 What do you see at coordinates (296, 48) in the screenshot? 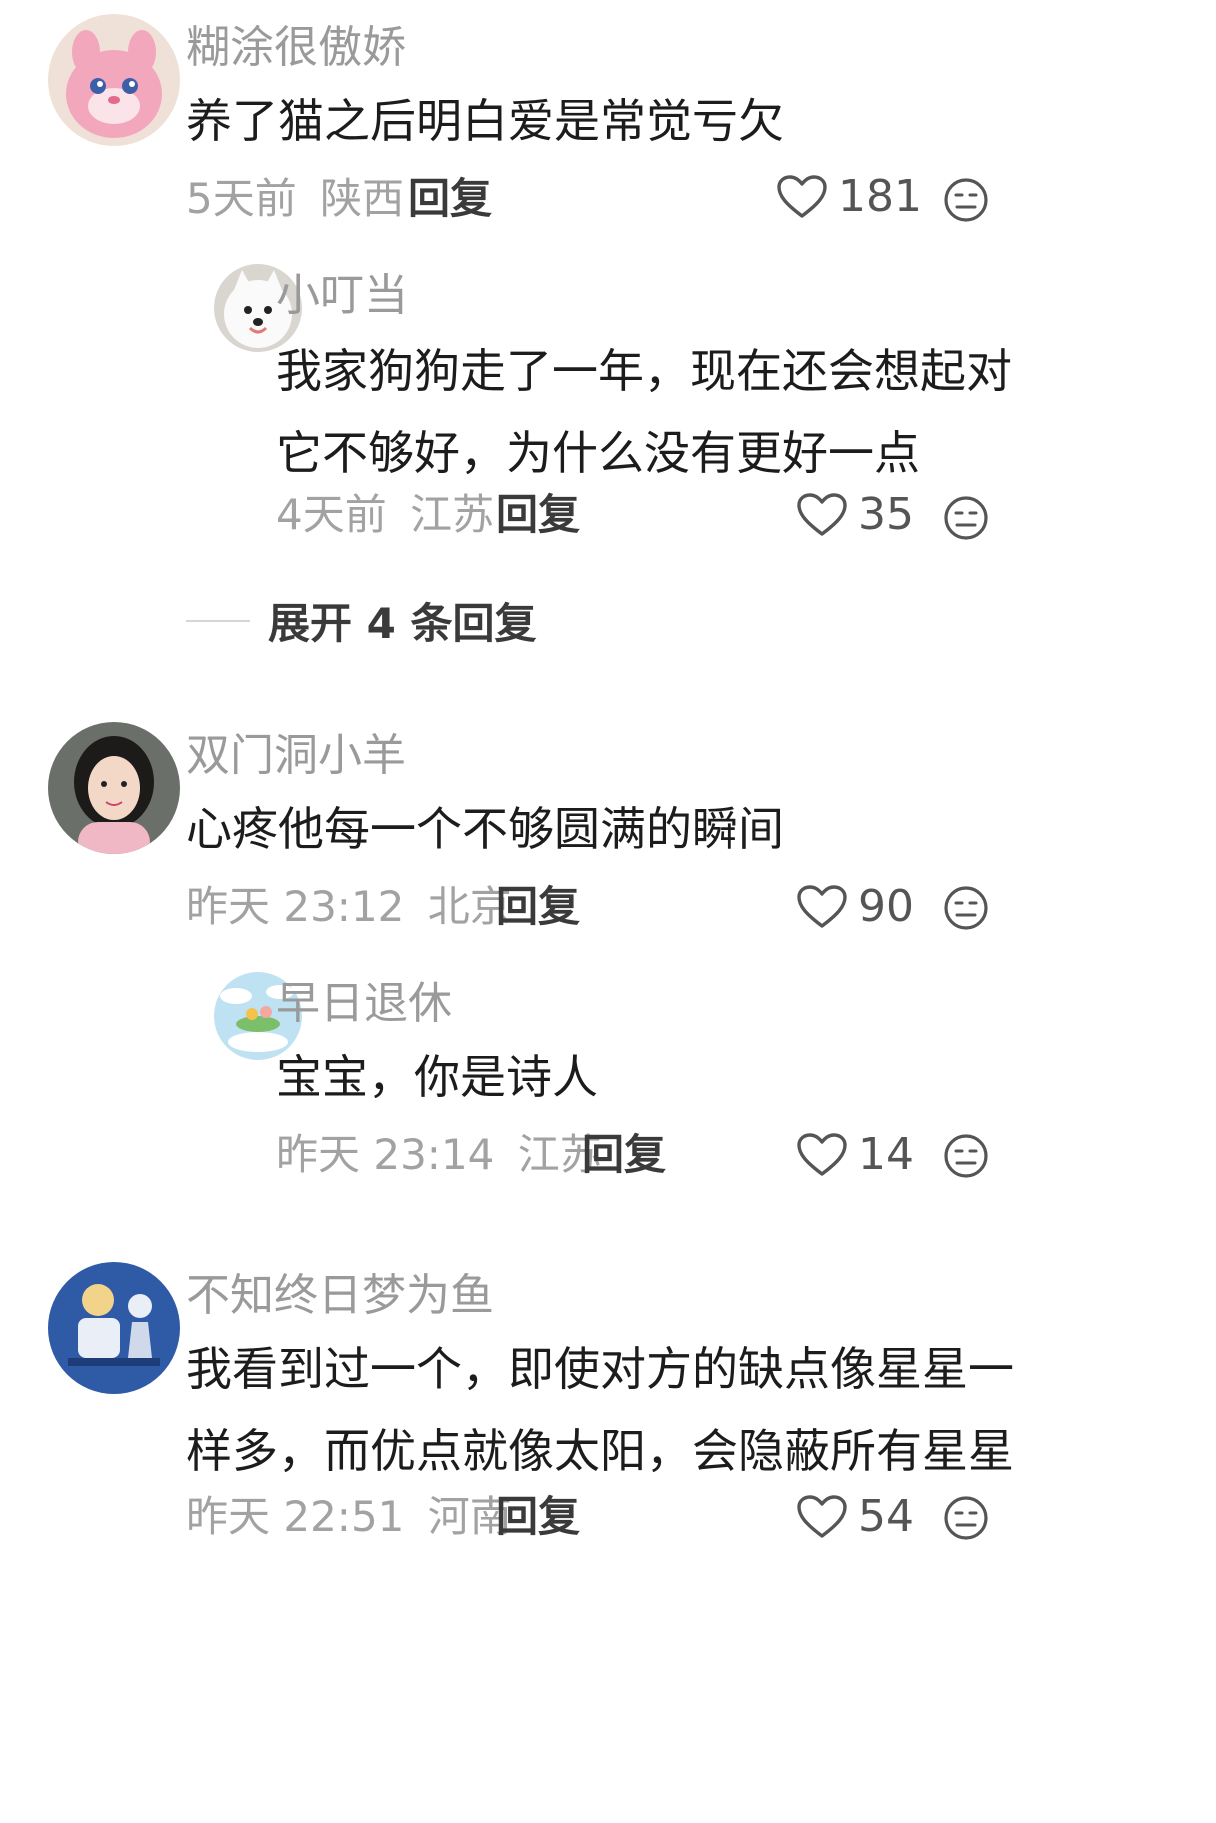
I see `comment-username: 糊涂很傲娇` at bounding box center [296, 48].